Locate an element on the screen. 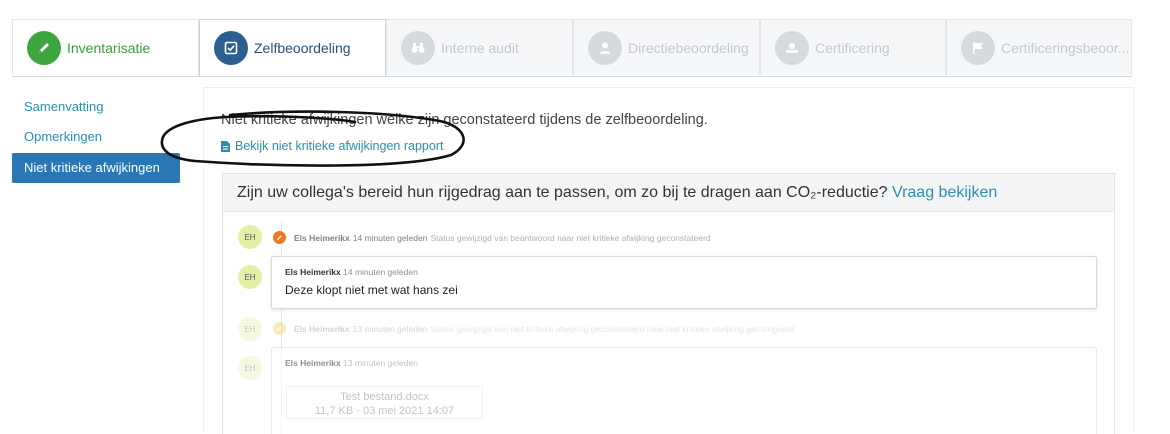 This screenshot has width=1170, height=434. step-inventarisatie: Inventarisatie is located at coordinates (105, 47).